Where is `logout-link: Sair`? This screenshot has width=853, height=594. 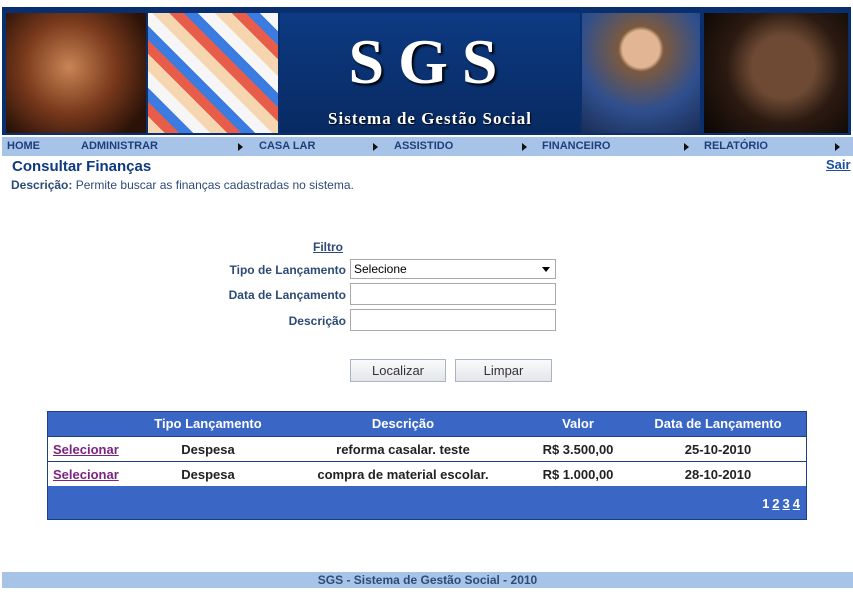 logout-link: Sair is located at coordinates (838, 164).